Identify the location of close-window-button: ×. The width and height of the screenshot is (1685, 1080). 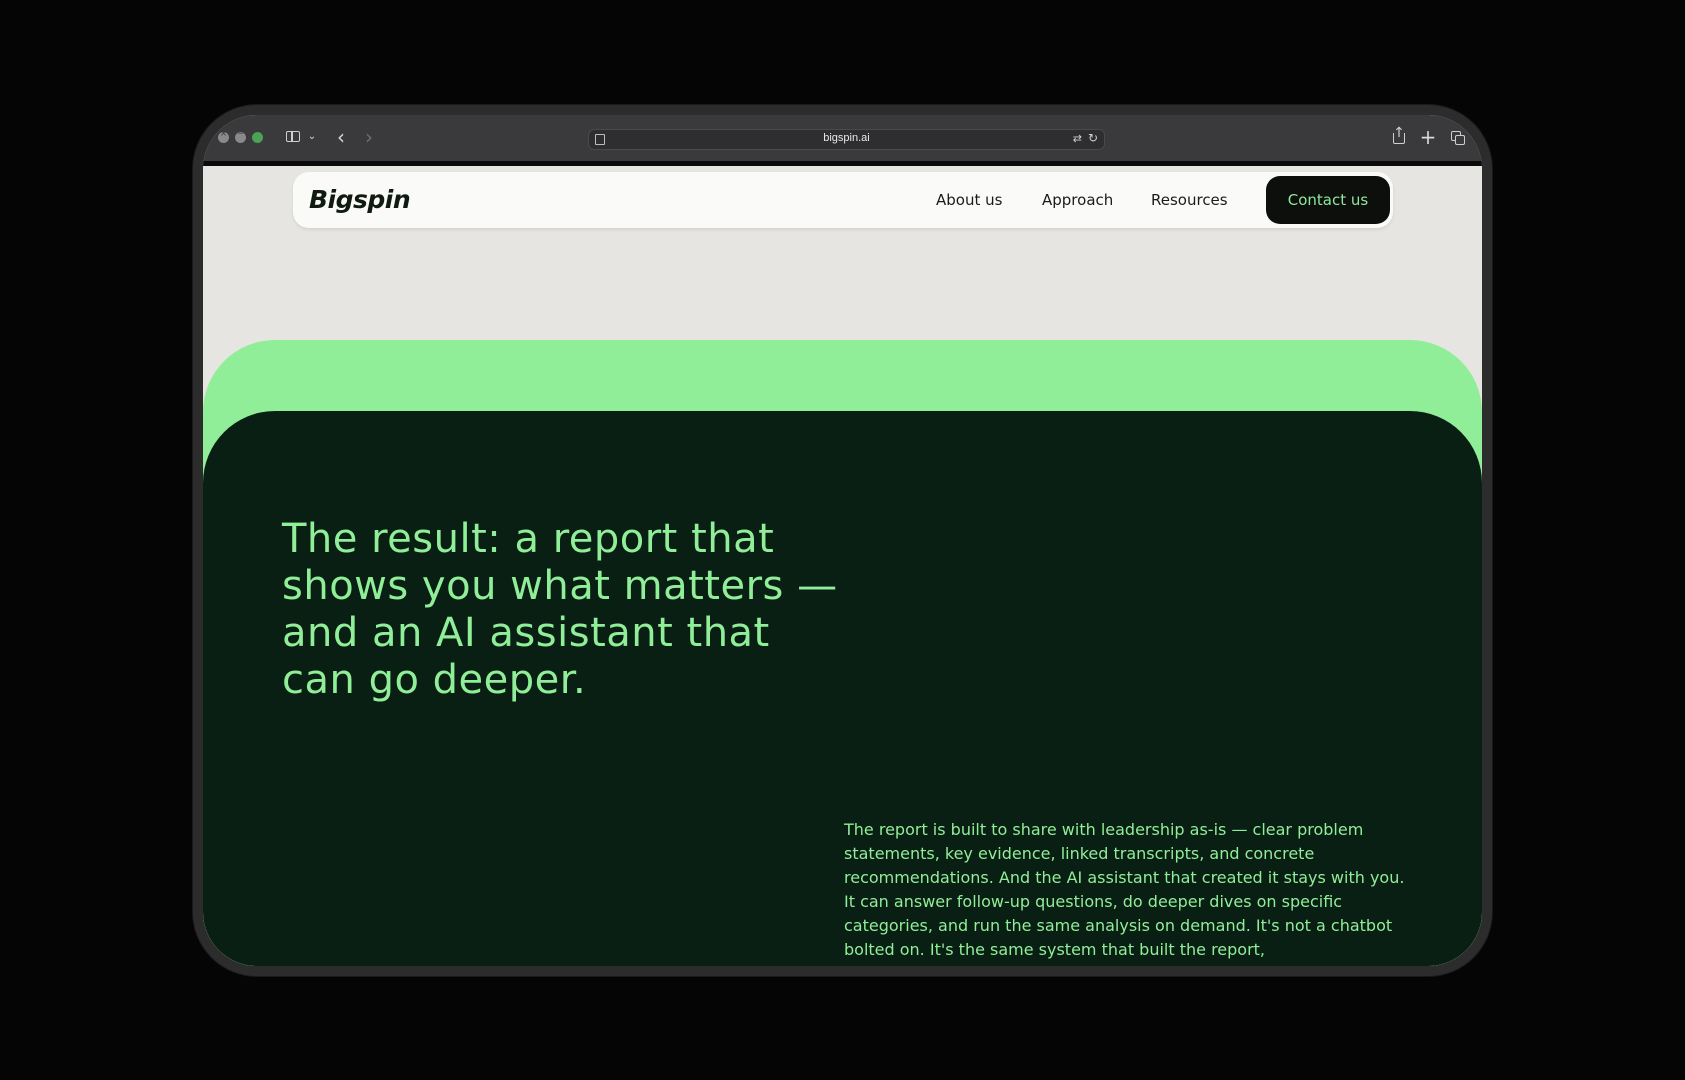
(223, 136).